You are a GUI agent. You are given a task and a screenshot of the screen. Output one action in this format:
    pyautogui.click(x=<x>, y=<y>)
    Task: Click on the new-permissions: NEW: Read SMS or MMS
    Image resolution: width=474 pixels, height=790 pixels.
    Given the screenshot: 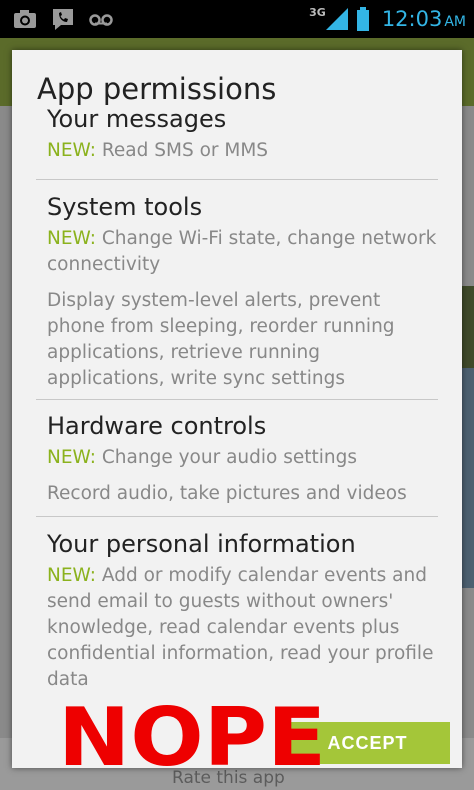 What is the action you would take?
    pyautogui.click(x=242, y=151)
    